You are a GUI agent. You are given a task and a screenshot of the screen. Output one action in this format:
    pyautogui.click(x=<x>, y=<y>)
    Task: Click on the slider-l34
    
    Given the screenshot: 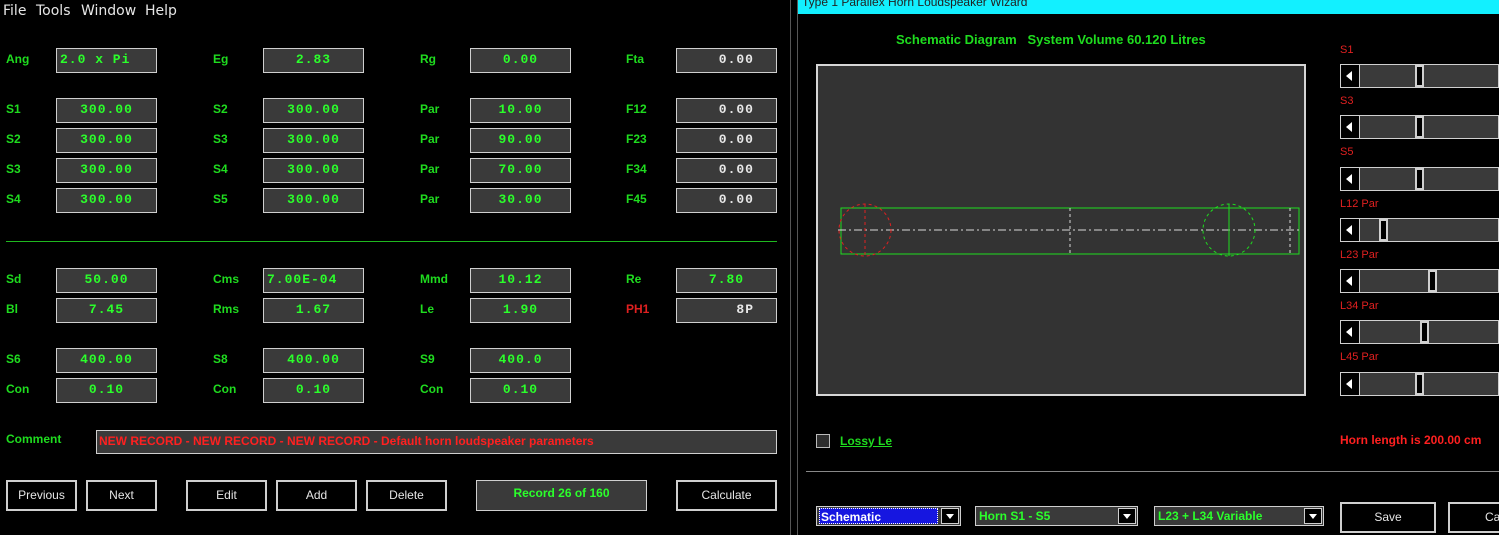 What is the action you would take?
    pyautogui.click(x=1419, y=332)
    